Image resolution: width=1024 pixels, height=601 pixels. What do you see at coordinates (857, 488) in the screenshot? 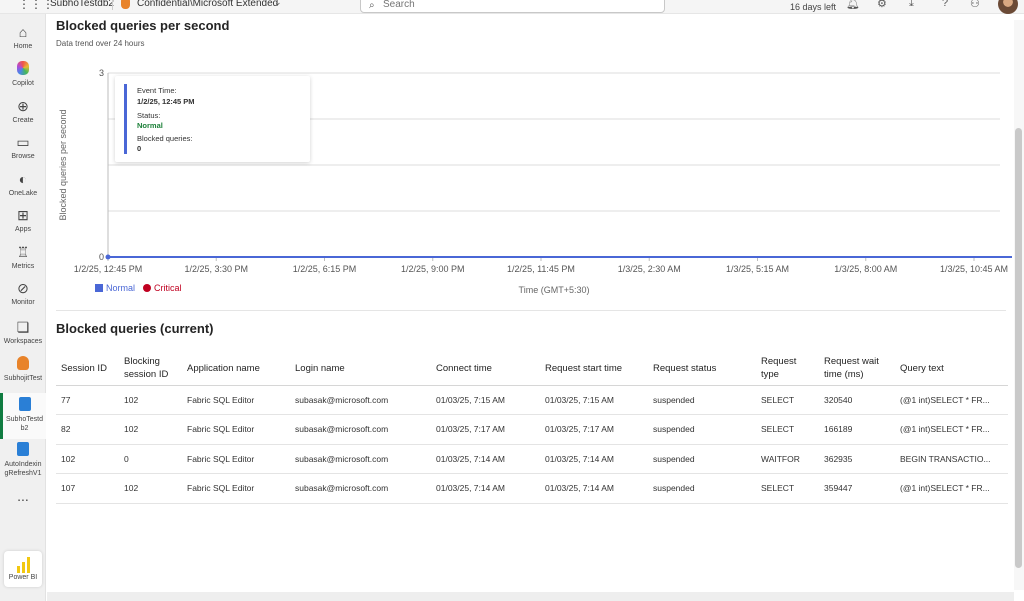
I see `table-cell: 359447` at bounding box center [857, 488].